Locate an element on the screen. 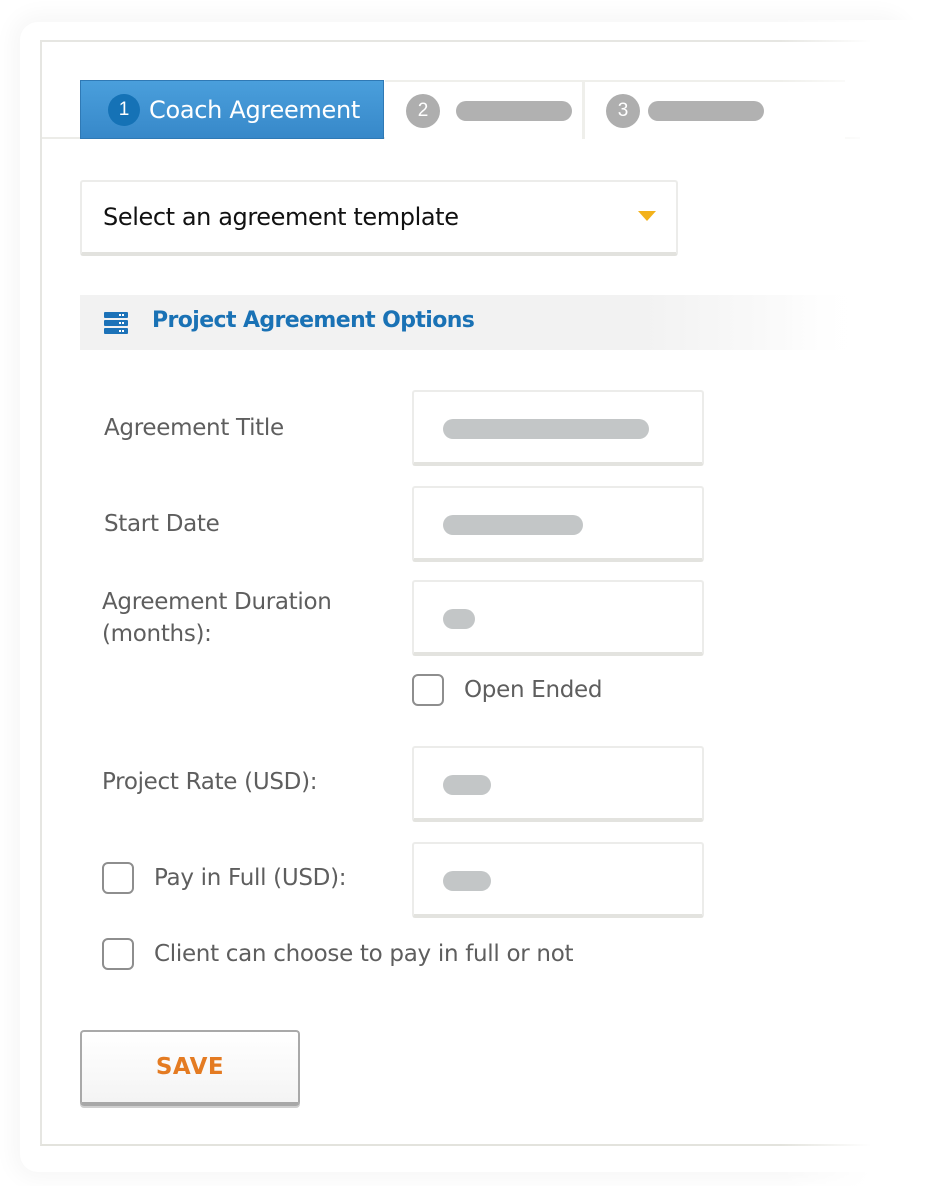 Image resolution: width=946 pixels, height=1186 pixels. agreement-template-select-value: Select an agreement template is located at coordinates (281, 217).